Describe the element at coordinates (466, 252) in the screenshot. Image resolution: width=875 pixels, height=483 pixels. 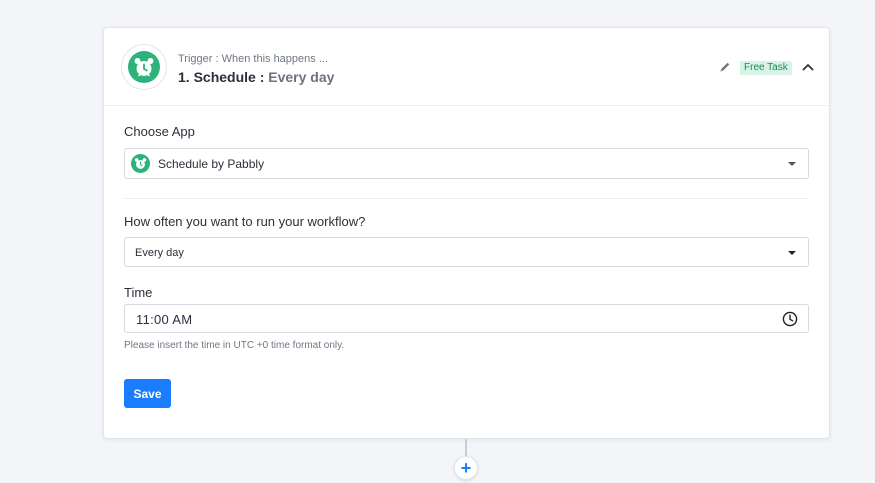
I see `frequency-select: Every day` at that location.